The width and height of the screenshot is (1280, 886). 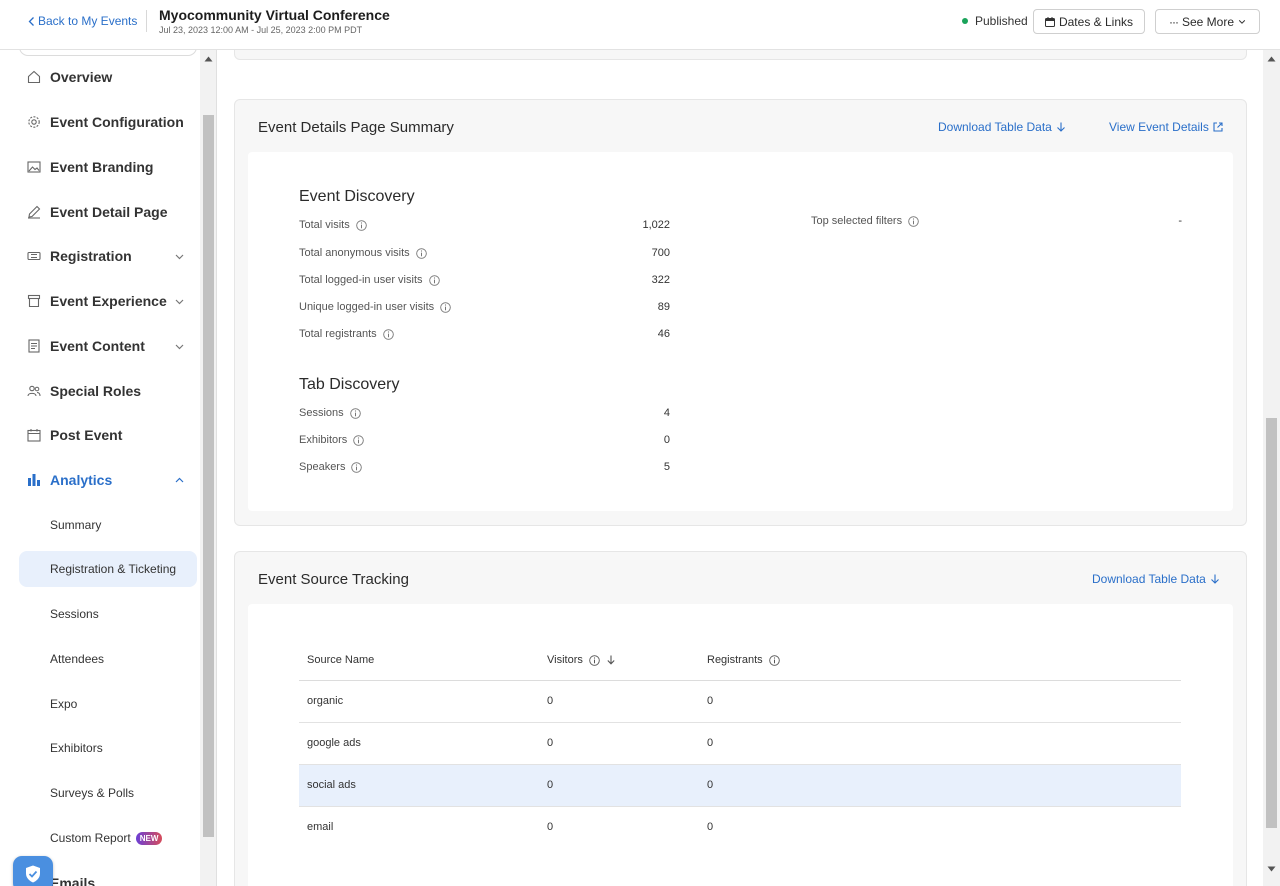 I want to click on sidebar-subitem-attendees: Attendees, so click(x=108, y=659).